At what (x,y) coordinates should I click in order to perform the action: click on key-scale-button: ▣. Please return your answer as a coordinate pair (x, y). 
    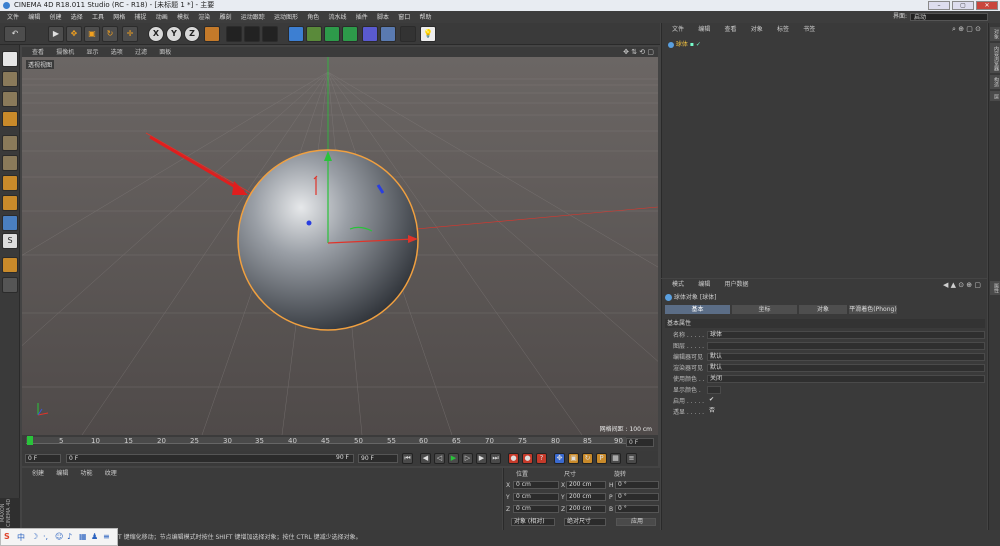
    Looking at the image, I should click on (573, 458).